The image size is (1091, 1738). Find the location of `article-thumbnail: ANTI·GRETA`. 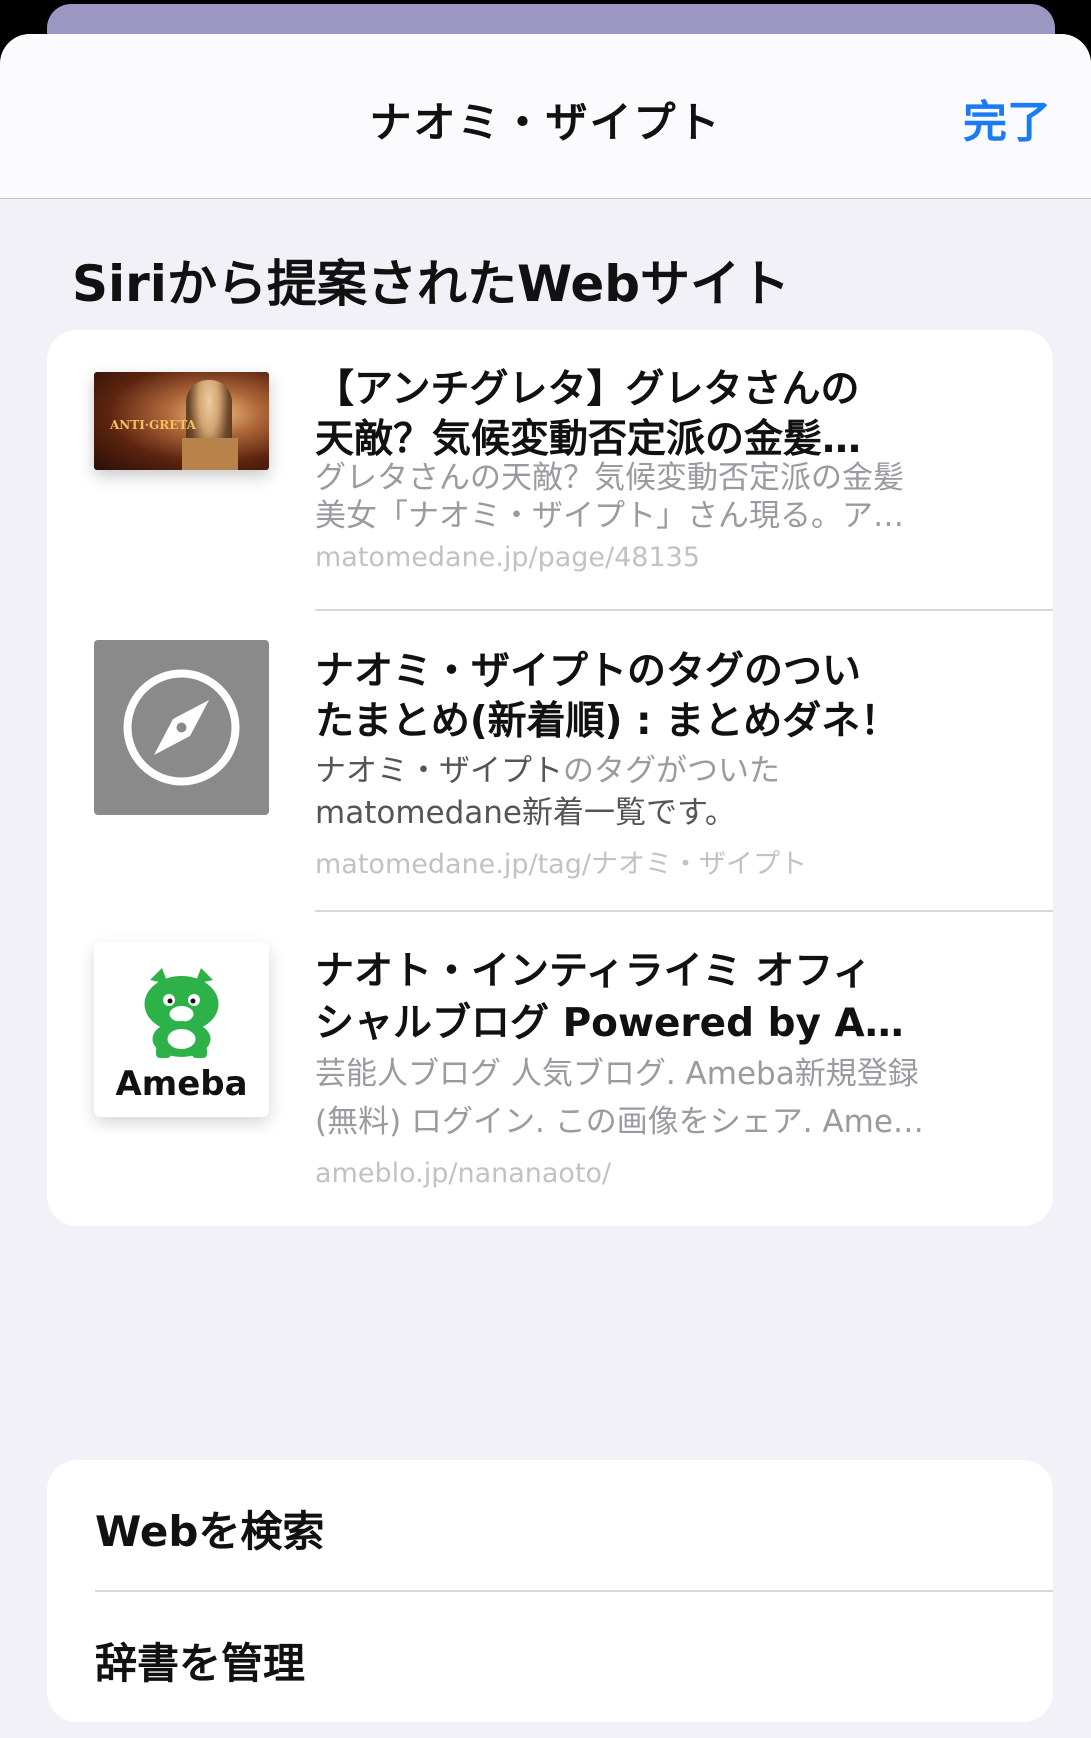

article-thumbnail: ANTI·GRETA is located at coordinates (181, 421).